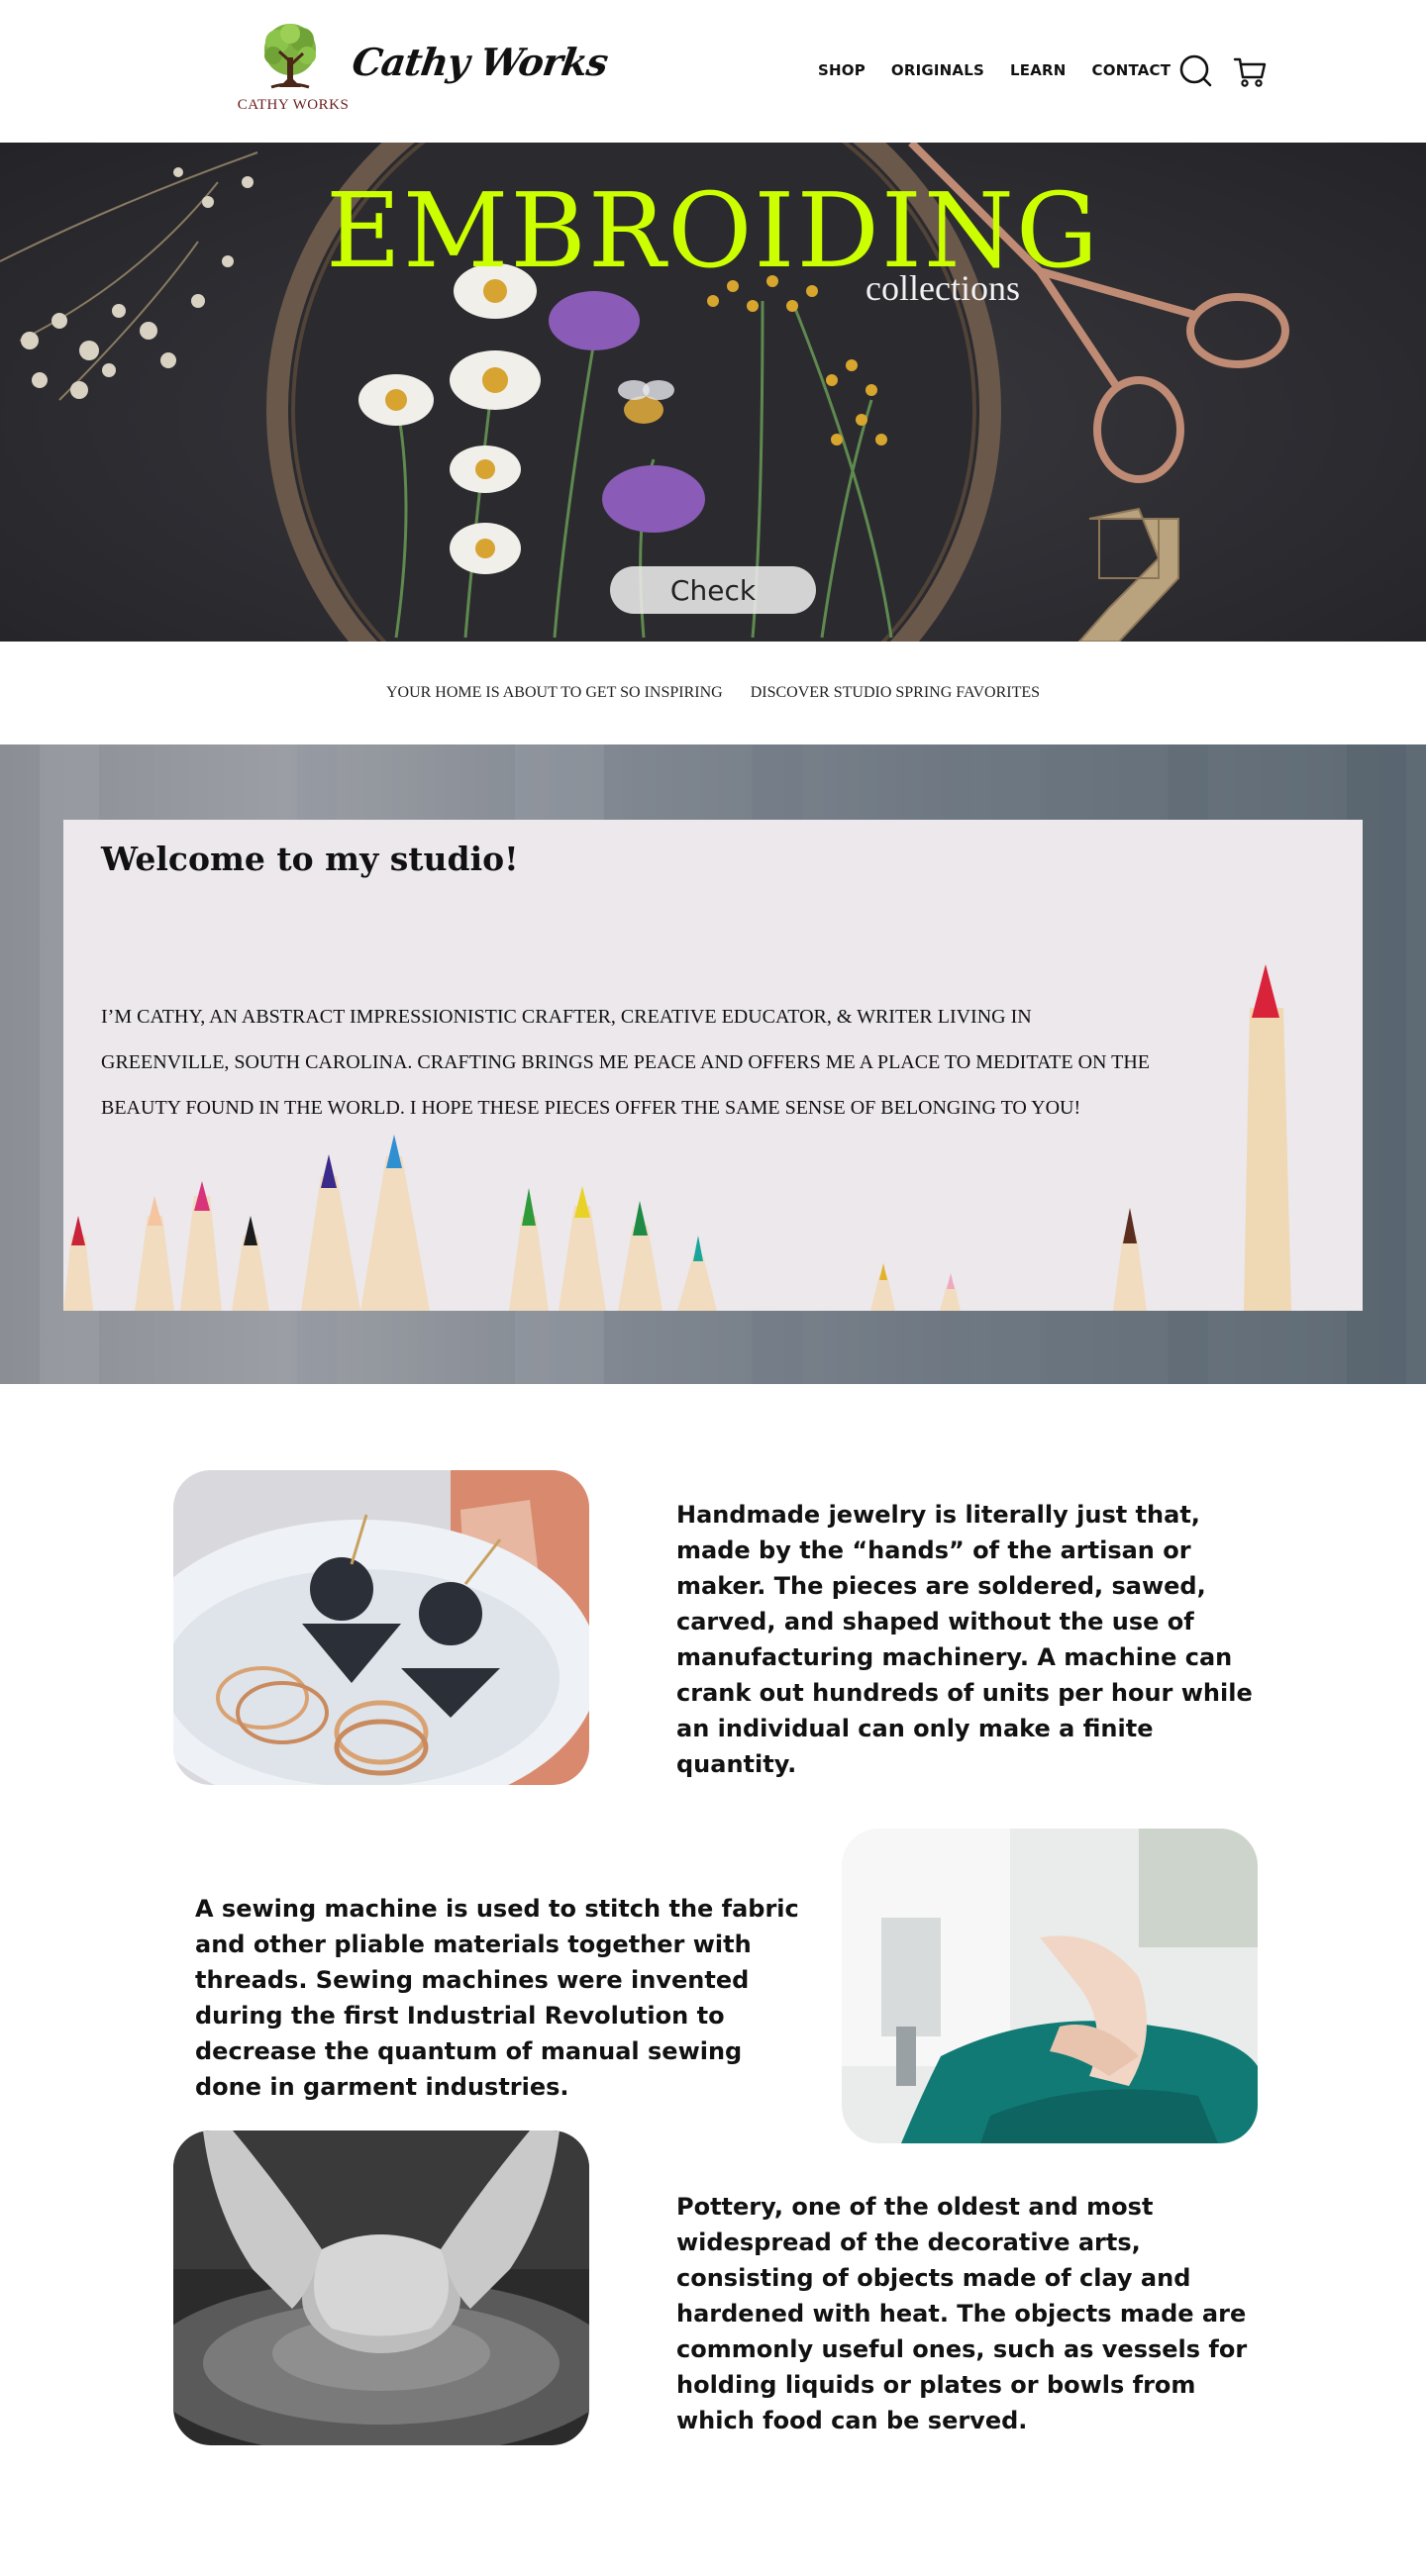  What do you see at coordinates (310, 859) in the screenshot?
I see `studio-title: Welcome to my studio!` at bounding box center [310, 859].